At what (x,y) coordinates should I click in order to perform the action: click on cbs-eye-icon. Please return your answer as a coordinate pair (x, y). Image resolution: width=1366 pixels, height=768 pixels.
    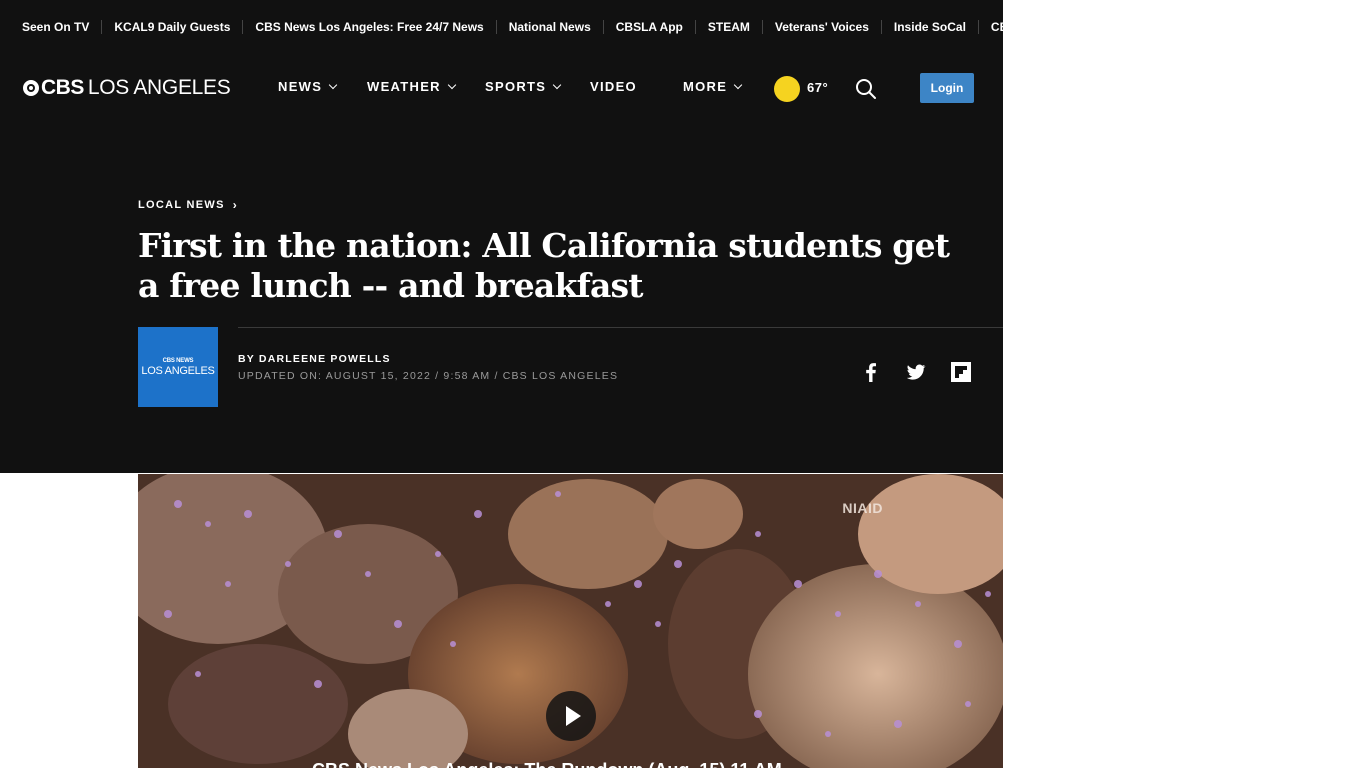
    Looking at the image, I should click on (31, 88).